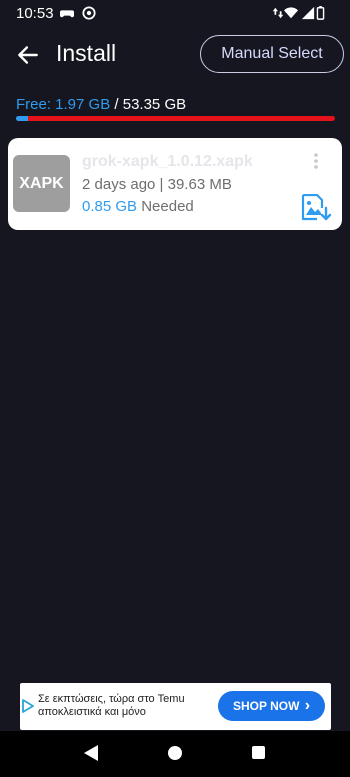 The width and height of the screenshot is (350, 777). I want to click on ad-choices-icon, so click(28, 706).